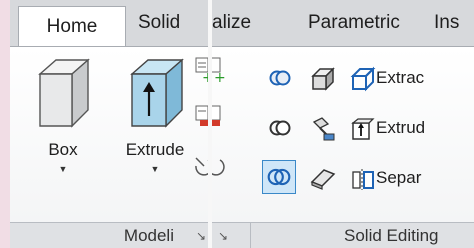 This screenshot has height=248, width=474. What do you see at coordinates (238, 23) in the screenshot?
I see `tab-visualize: alize` at bounding box center [238, 23].